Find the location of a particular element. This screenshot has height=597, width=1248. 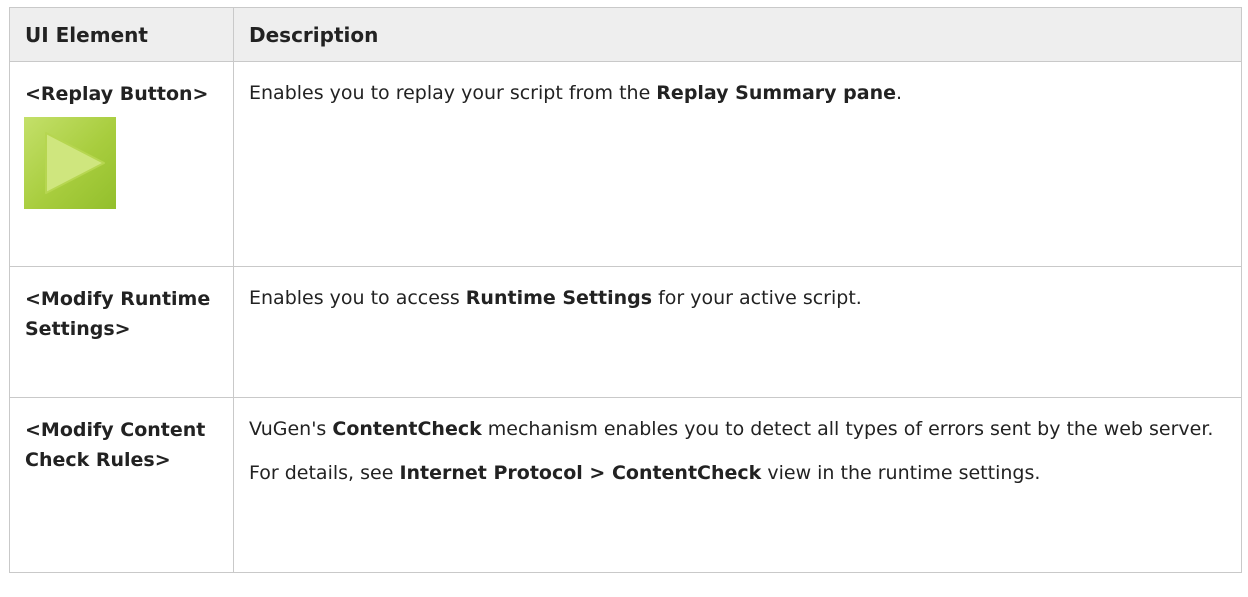

description-text: for your active script. is located at coordinates (757, 298).